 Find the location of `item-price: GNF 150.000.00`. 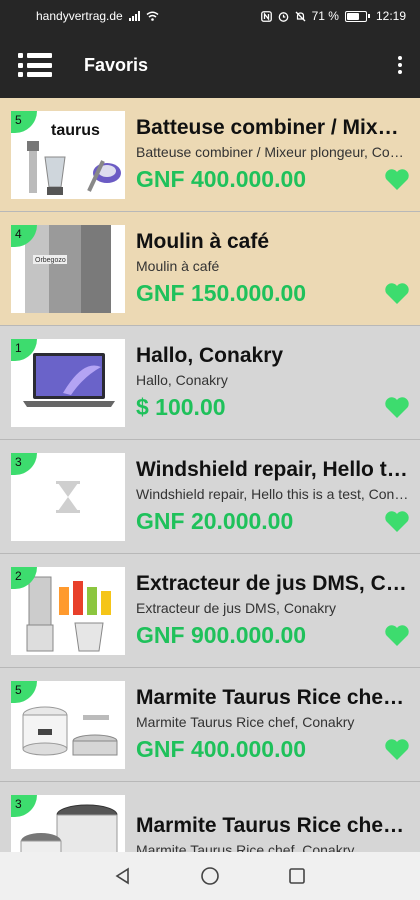

item-price: GNF 150.000.00 is located at coordinates (221, 293).